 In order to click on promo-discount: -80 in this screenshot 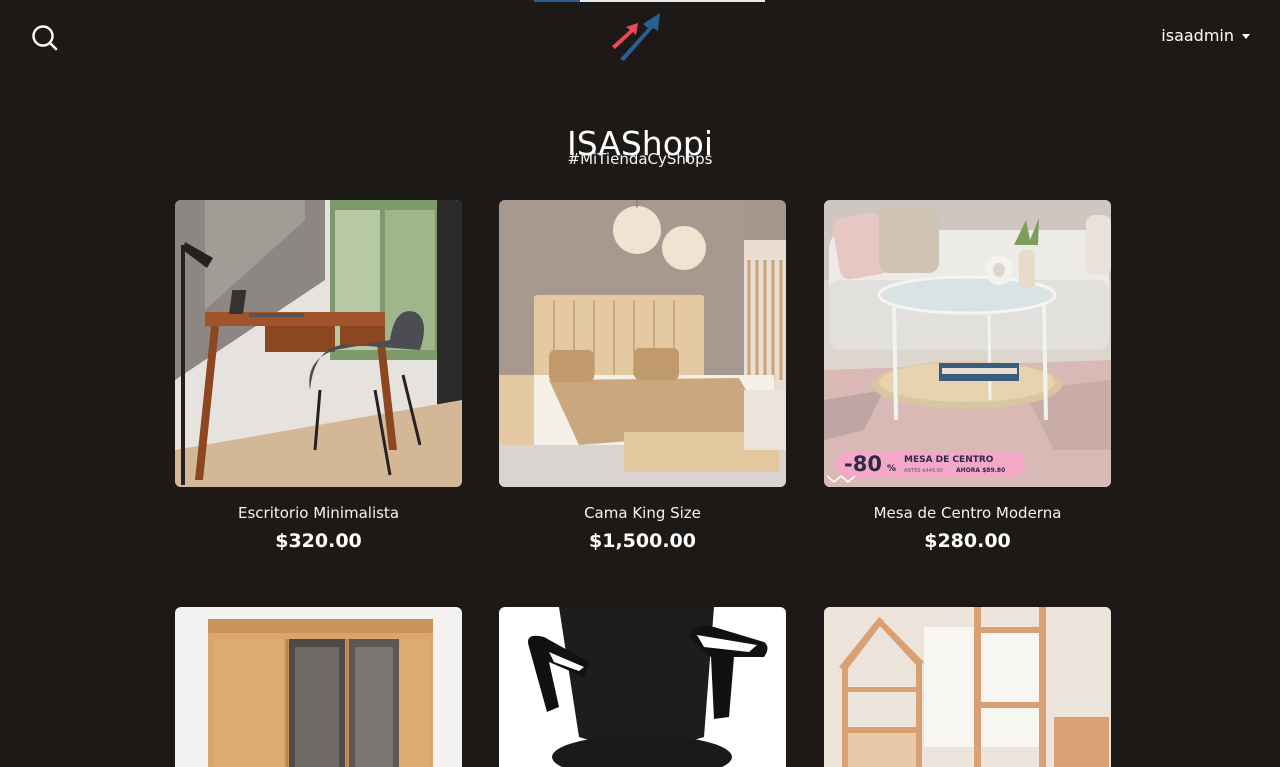, I will do `click(863, 464)`.